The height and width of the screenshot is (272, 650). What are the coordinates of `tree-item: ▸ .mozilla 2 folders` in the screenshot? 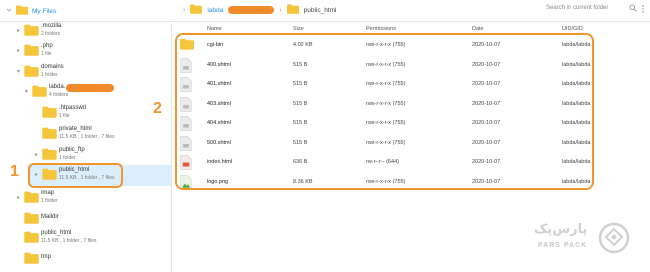 It's located at (85, 32).